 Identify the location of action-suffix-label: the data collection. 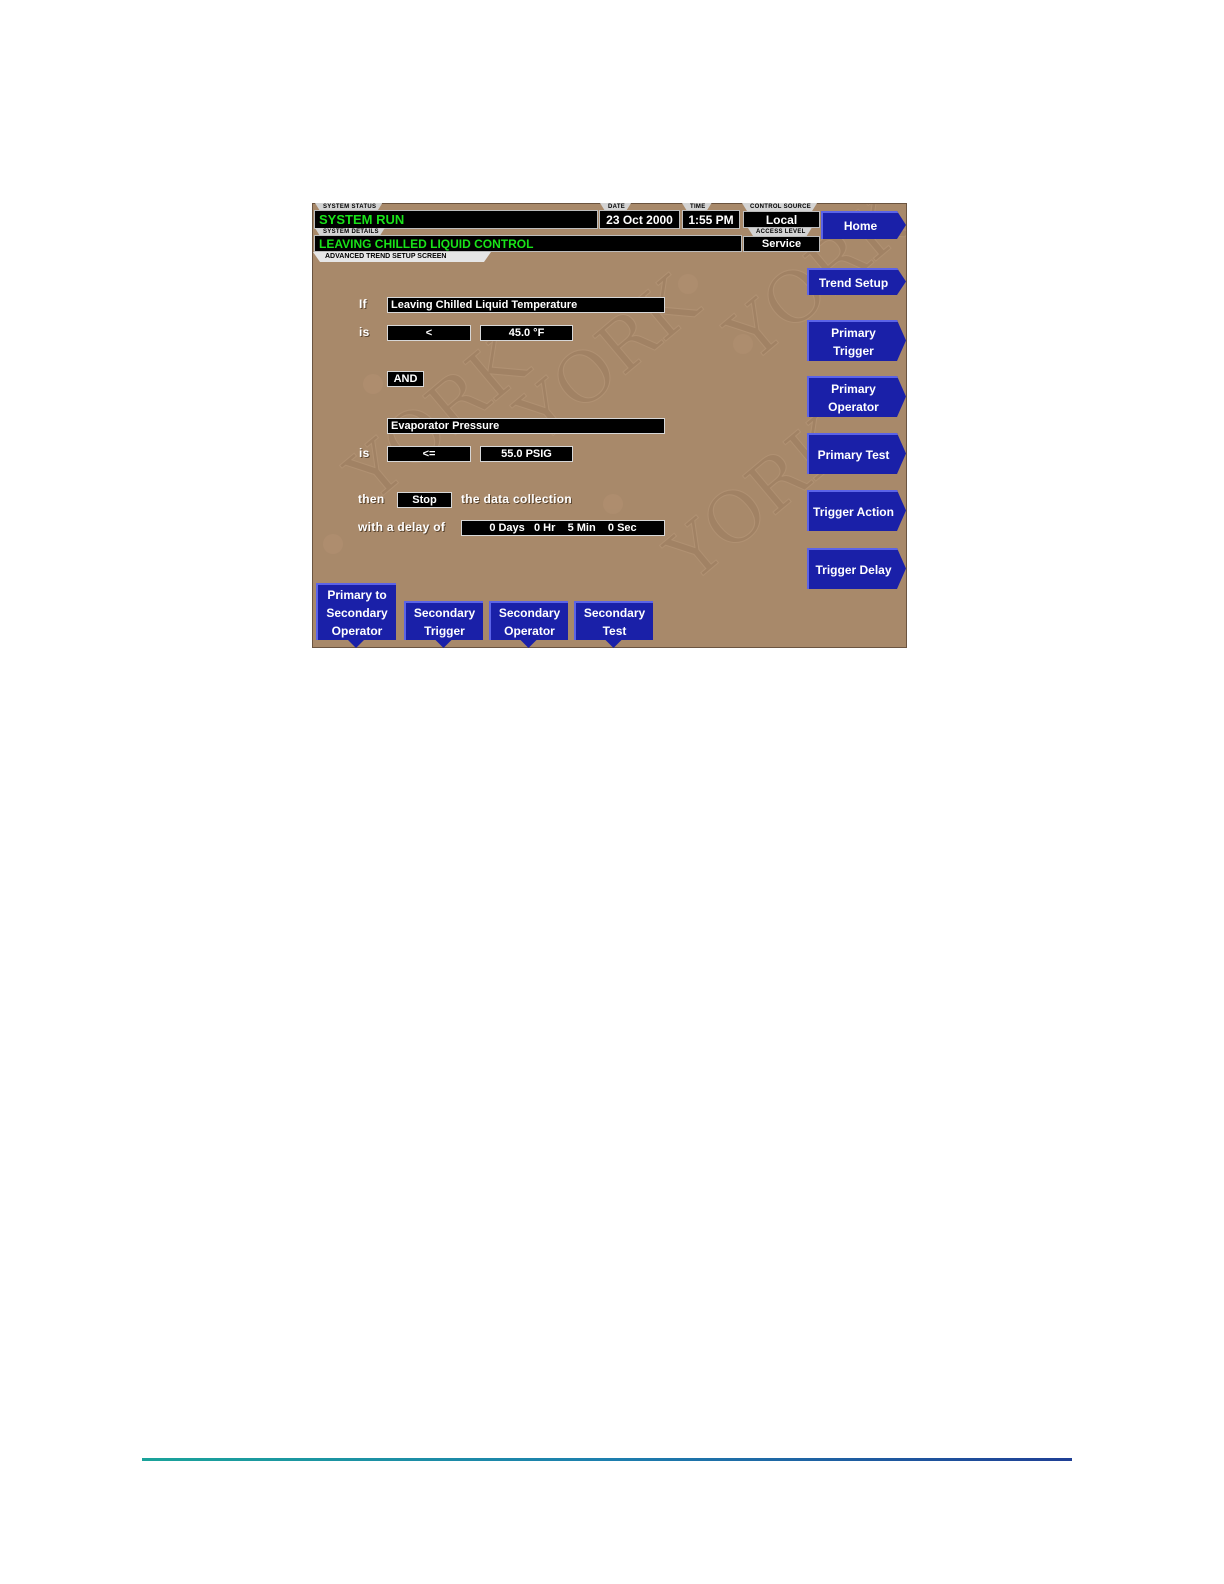
(517, 499).